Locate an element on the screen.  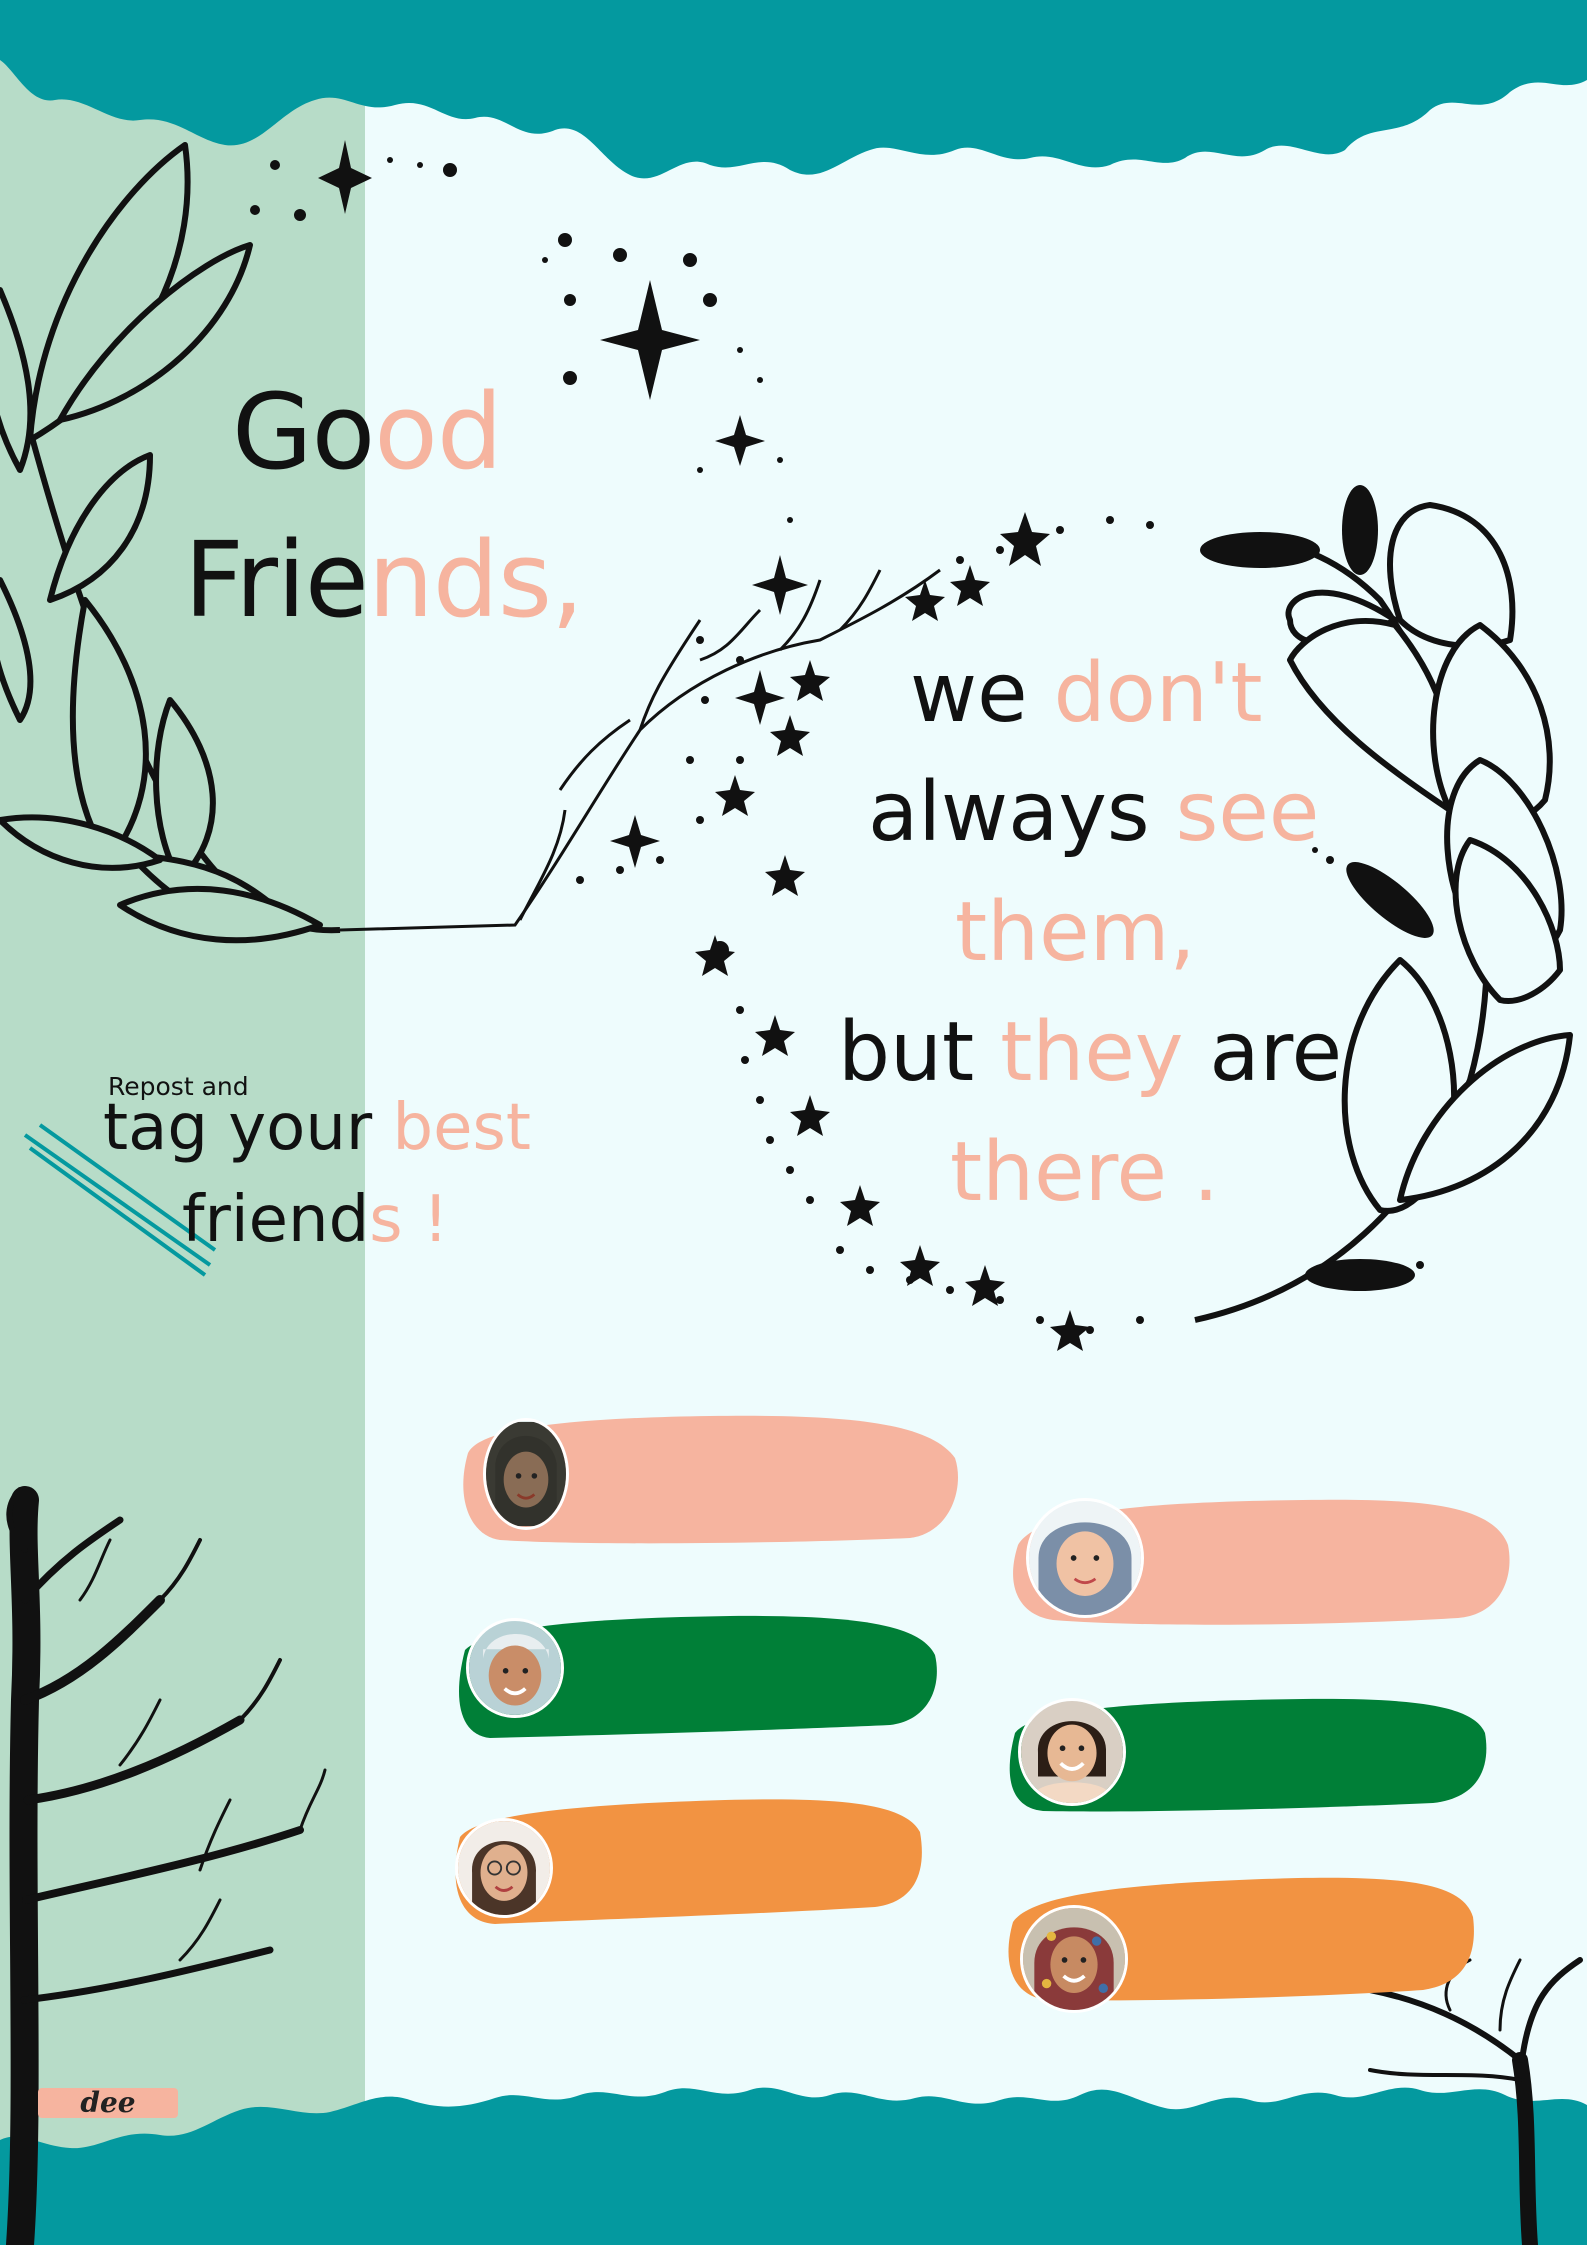
avatar-woman-patterned-hijab is located at coordinates (1074, 1959).